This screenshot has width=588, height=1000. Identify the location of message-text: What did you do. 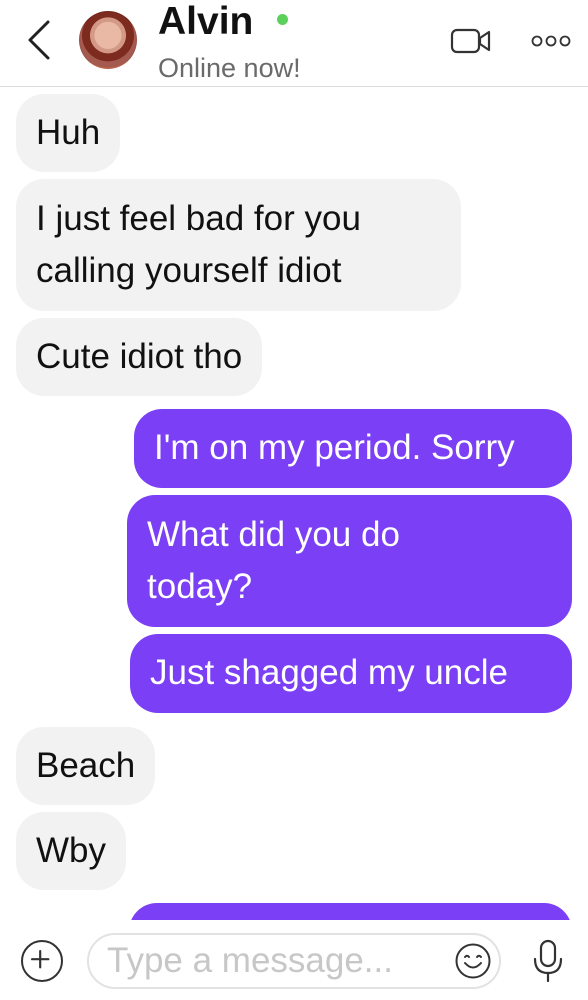
(273, 534).